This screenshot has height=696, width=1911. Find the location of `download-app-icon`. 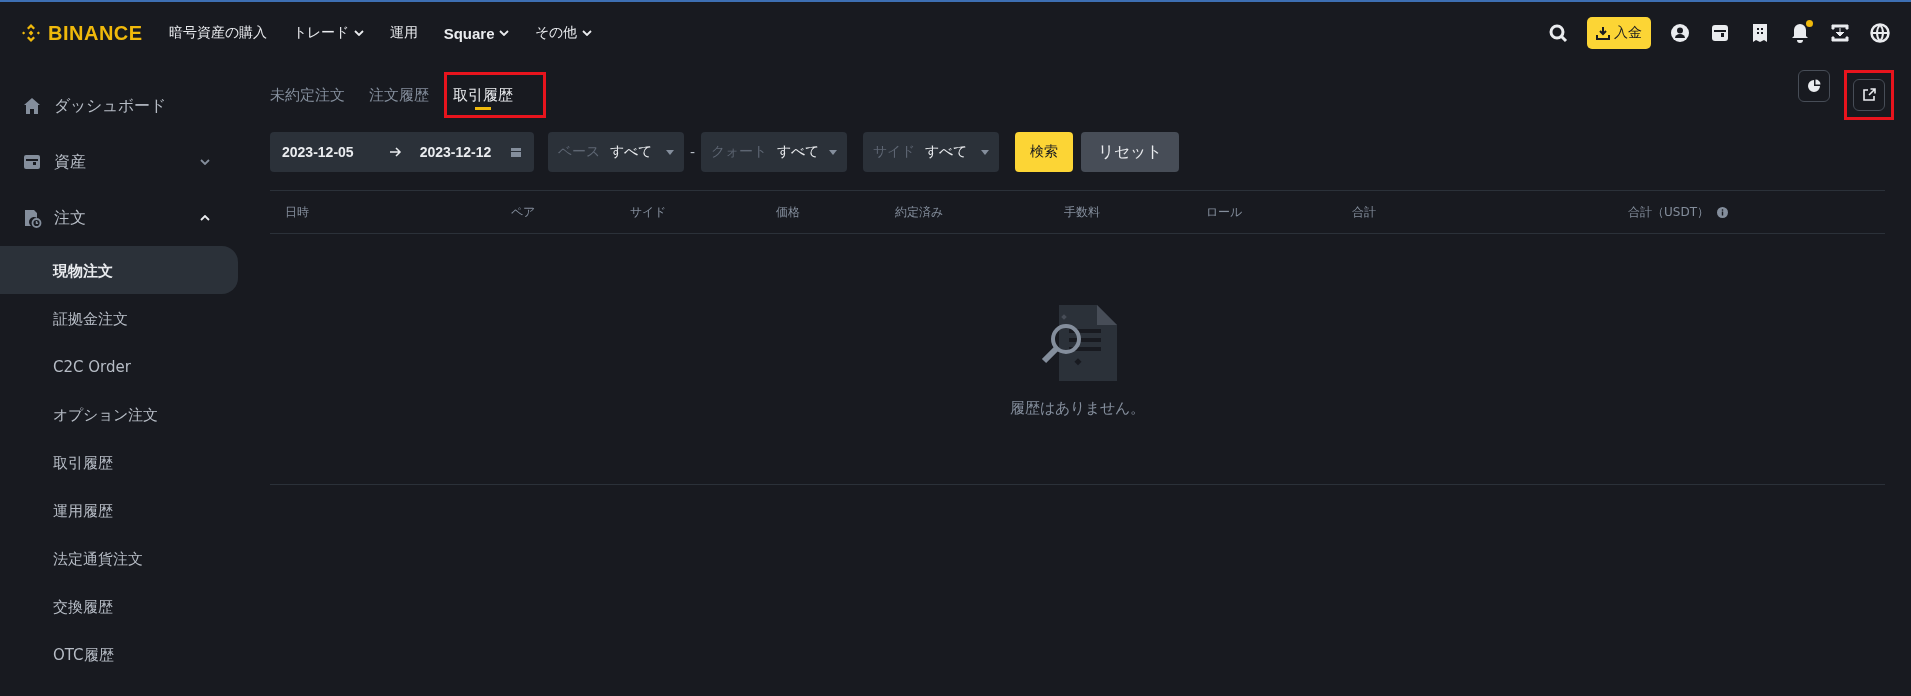

download-app-icon is located at coordinates (1840, 33).